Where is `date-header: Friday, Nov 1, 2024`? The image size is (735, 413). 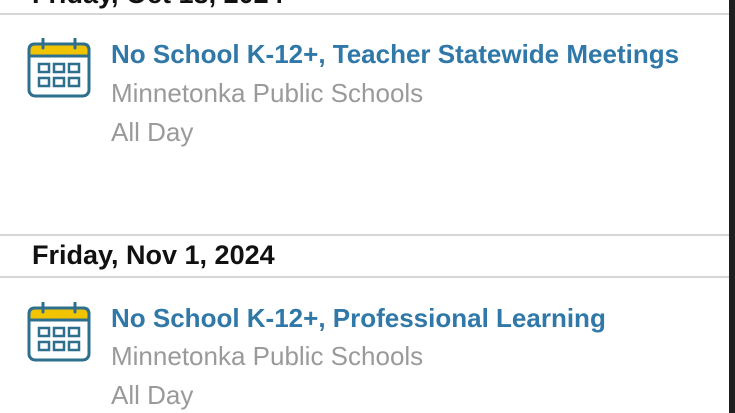
date-header: Friday, Nov 1, 2024 is located at coordinates (153, 255).